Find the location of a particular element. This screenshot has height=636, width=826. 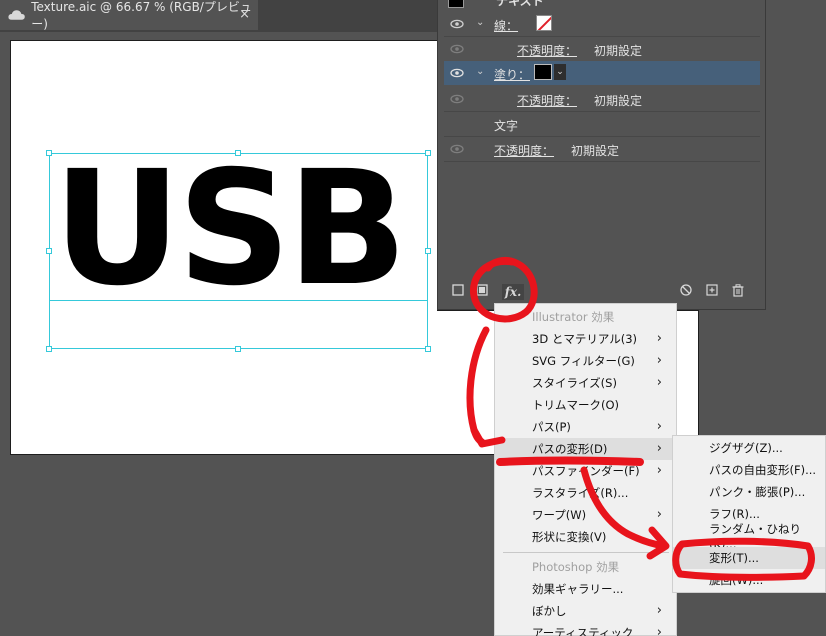

menu-item-label: トリムマーク(O) is located at coordinates (576, 405).